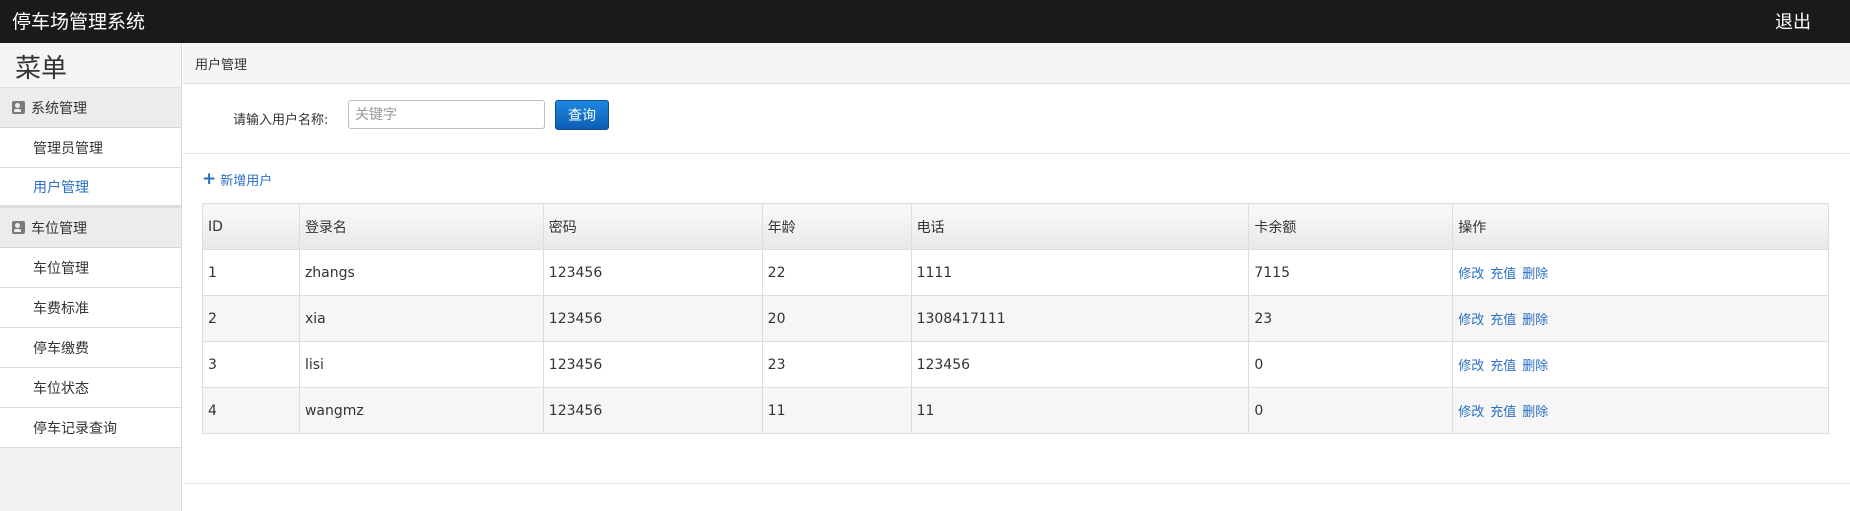  I want to click on sidebar-item-user-management: 用户管理, so click(90, 188).